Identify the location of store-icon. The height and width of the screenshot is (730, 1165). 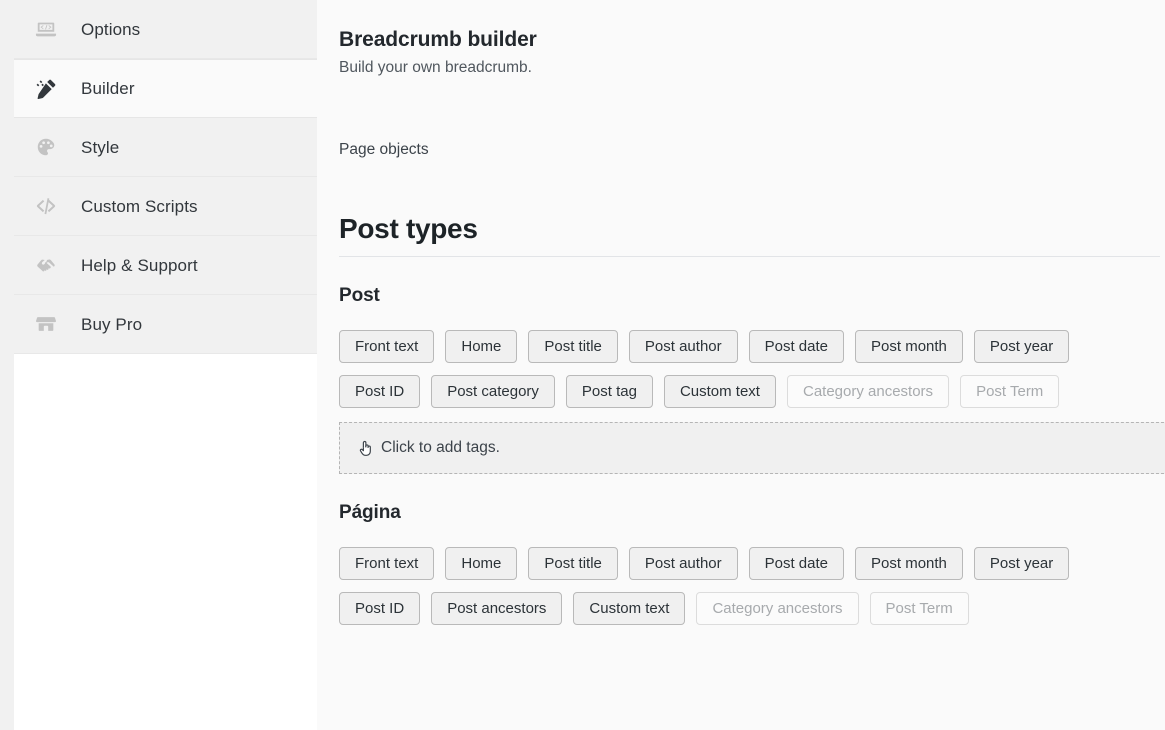
(46, 324).